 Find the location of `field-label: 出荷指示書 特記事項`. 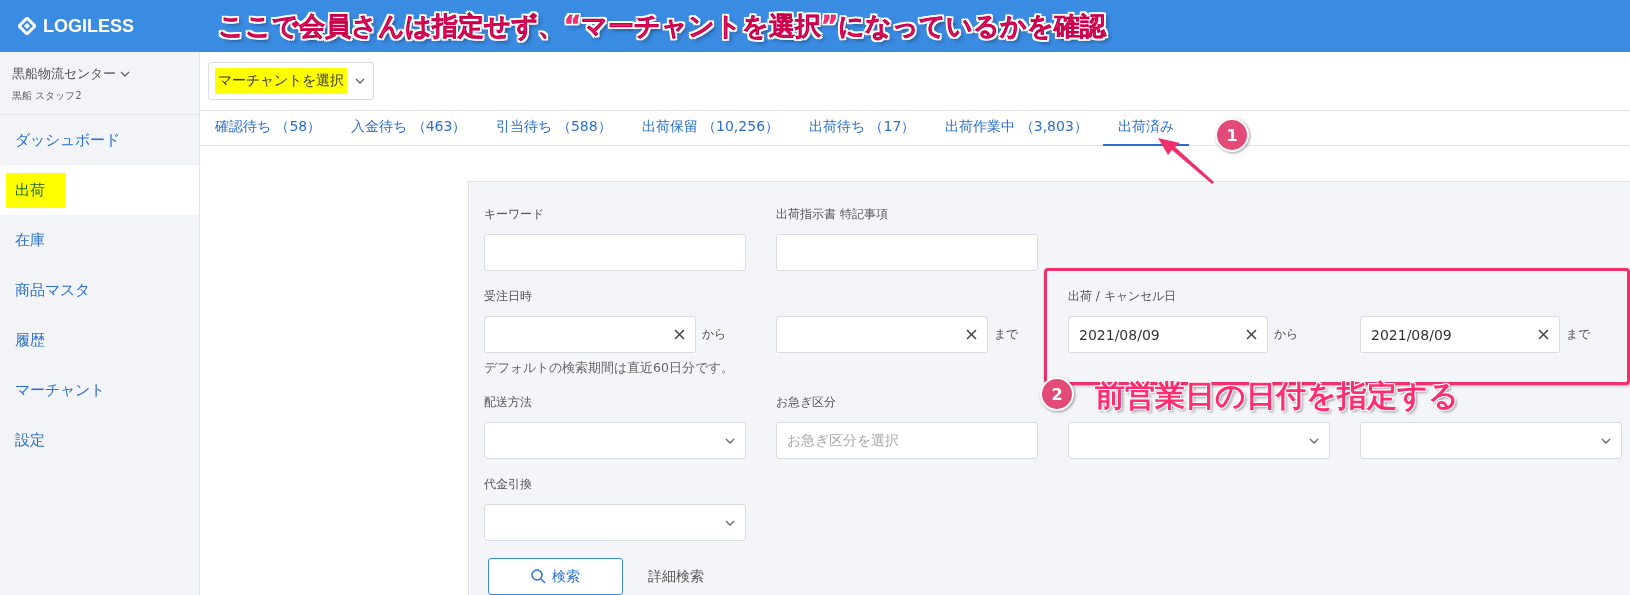

field-label: 出荷指示書 特記事項 is located at coordinates (832, 214).